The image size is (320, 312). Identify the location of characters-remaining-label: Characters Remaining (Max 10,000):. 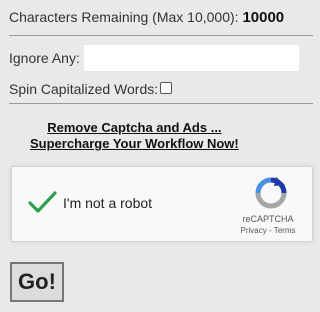
(124, 17).